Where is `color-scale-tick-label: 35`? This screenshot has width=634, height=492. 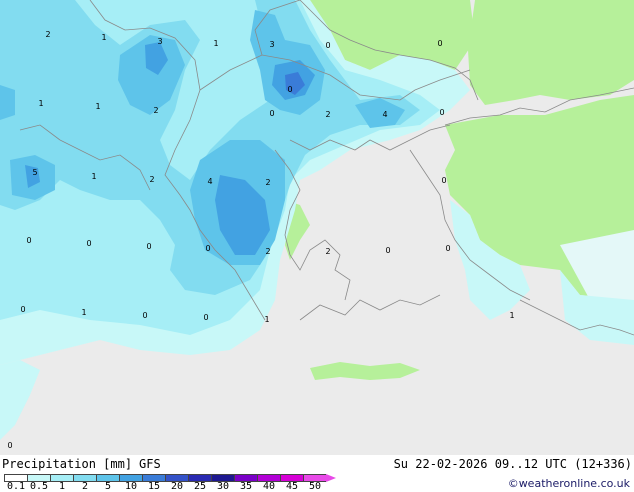
color-scale-tick-label: 35 is located at coordinates (246, 486).